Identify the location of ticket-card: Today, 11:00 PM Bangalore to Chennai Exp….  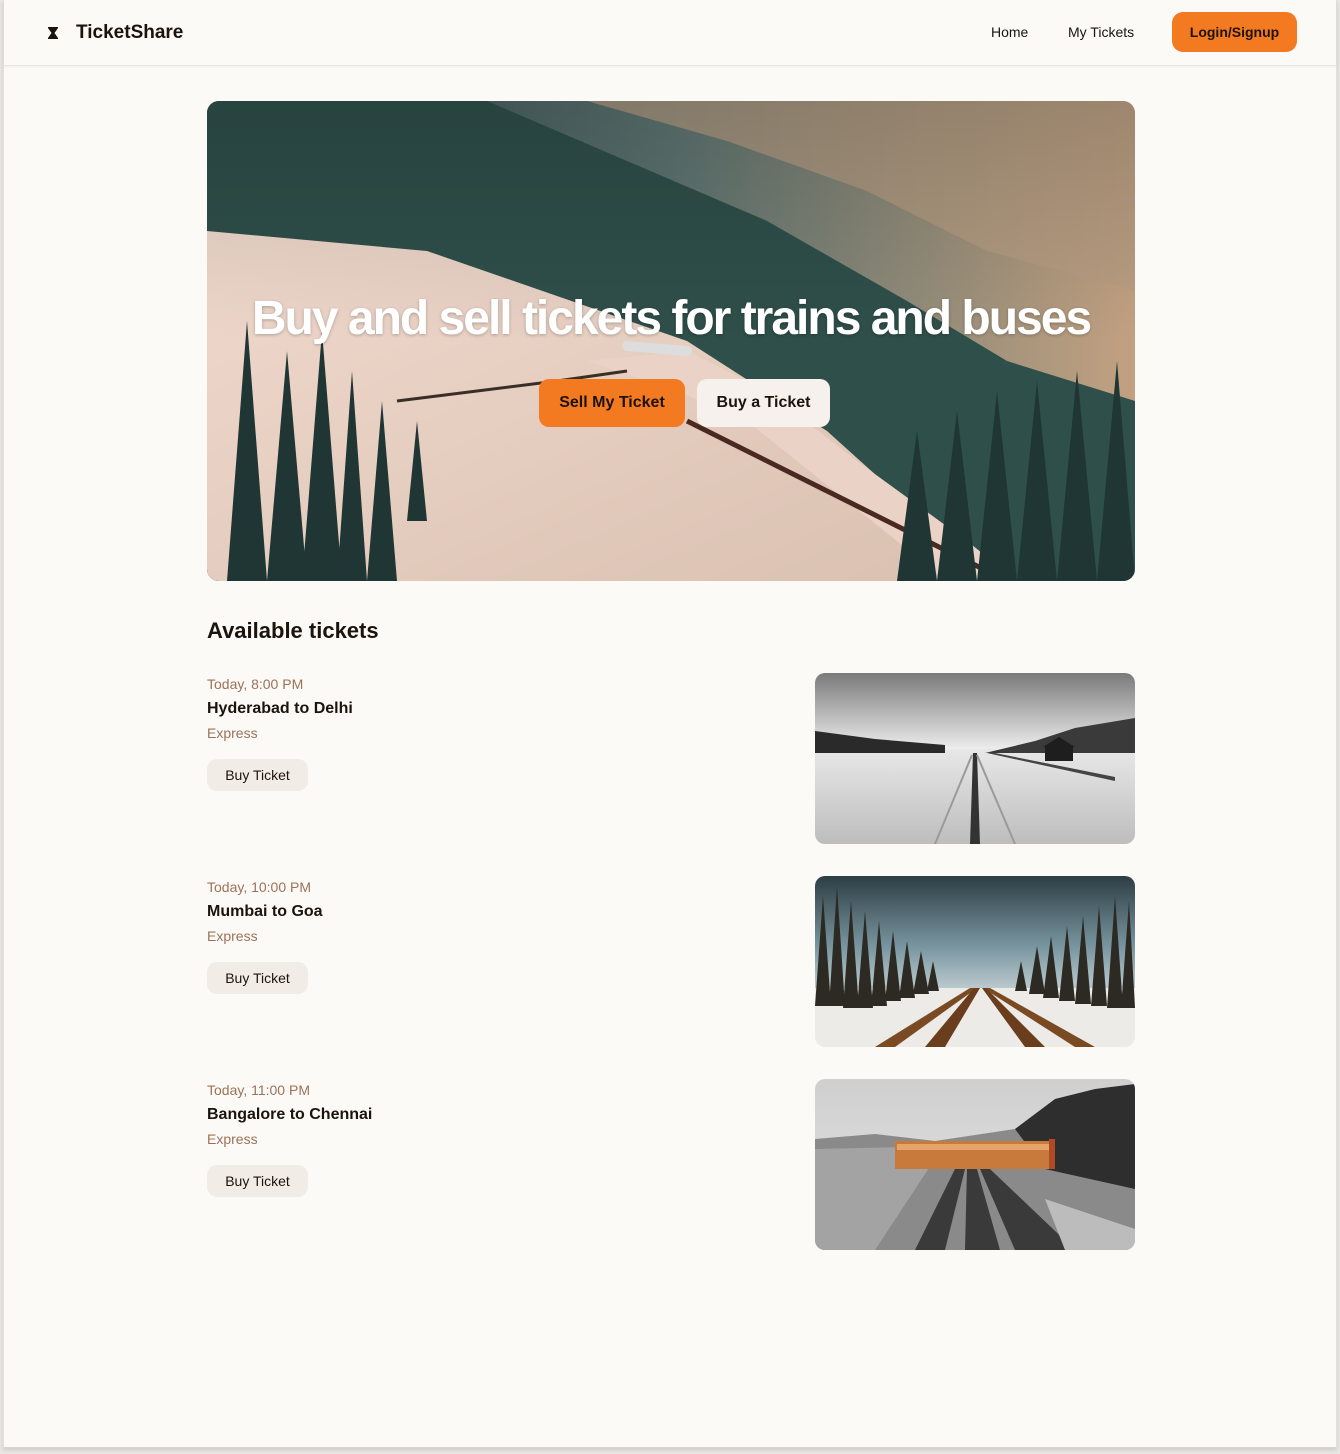
(671, 1164).